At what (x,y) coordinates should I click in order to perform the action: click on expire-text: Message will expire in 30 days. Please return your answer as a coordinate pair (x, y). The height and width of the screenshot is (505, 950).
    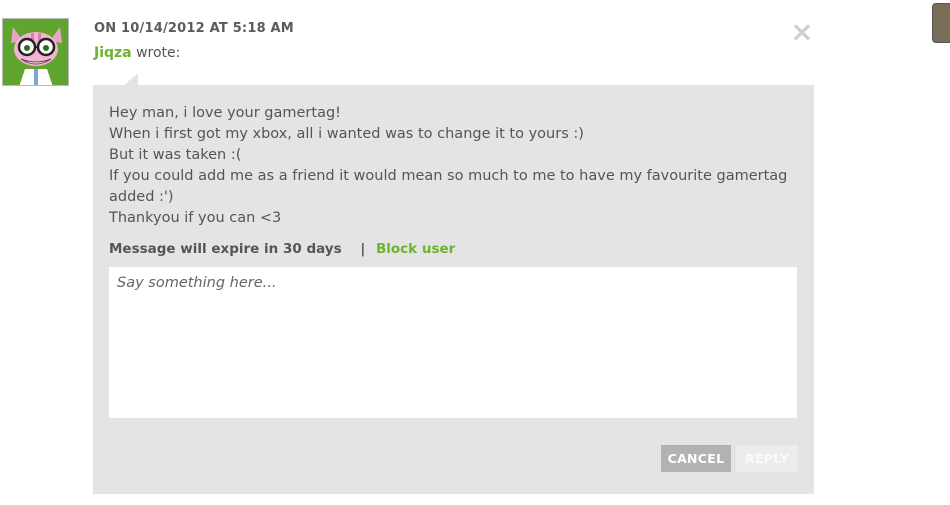
    Looking at the image, I should click on (225, 249).